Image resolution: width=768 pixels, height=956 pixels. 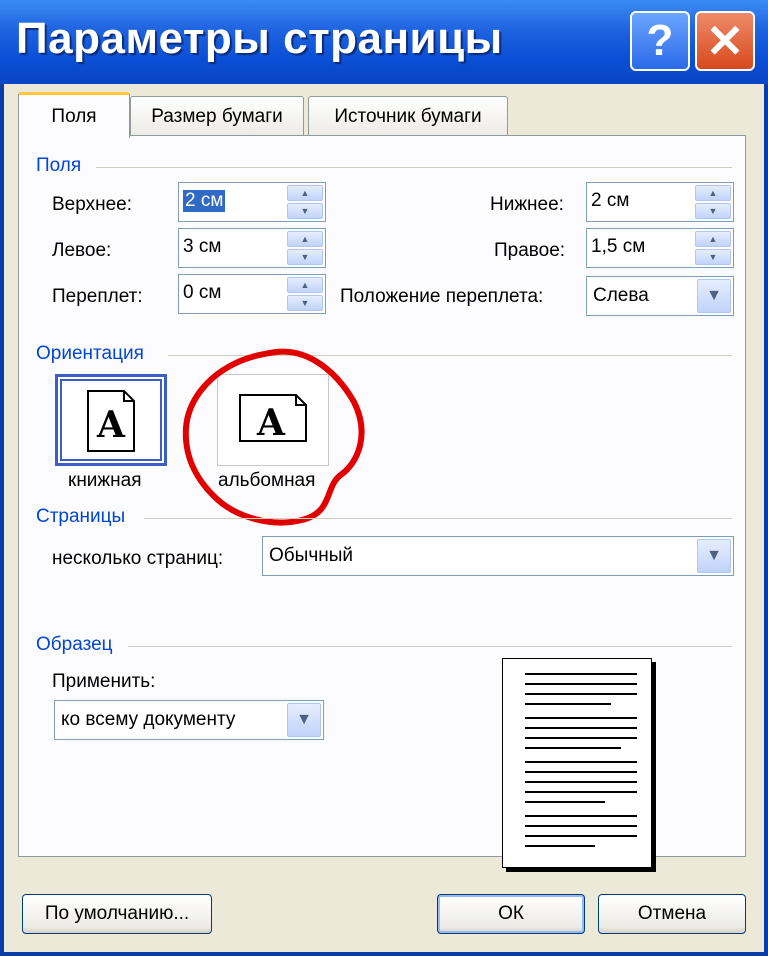 What do you see at coordinates (577, 763) in the screenshot?
I see `sample-preview` at bounding box center [577, 763].